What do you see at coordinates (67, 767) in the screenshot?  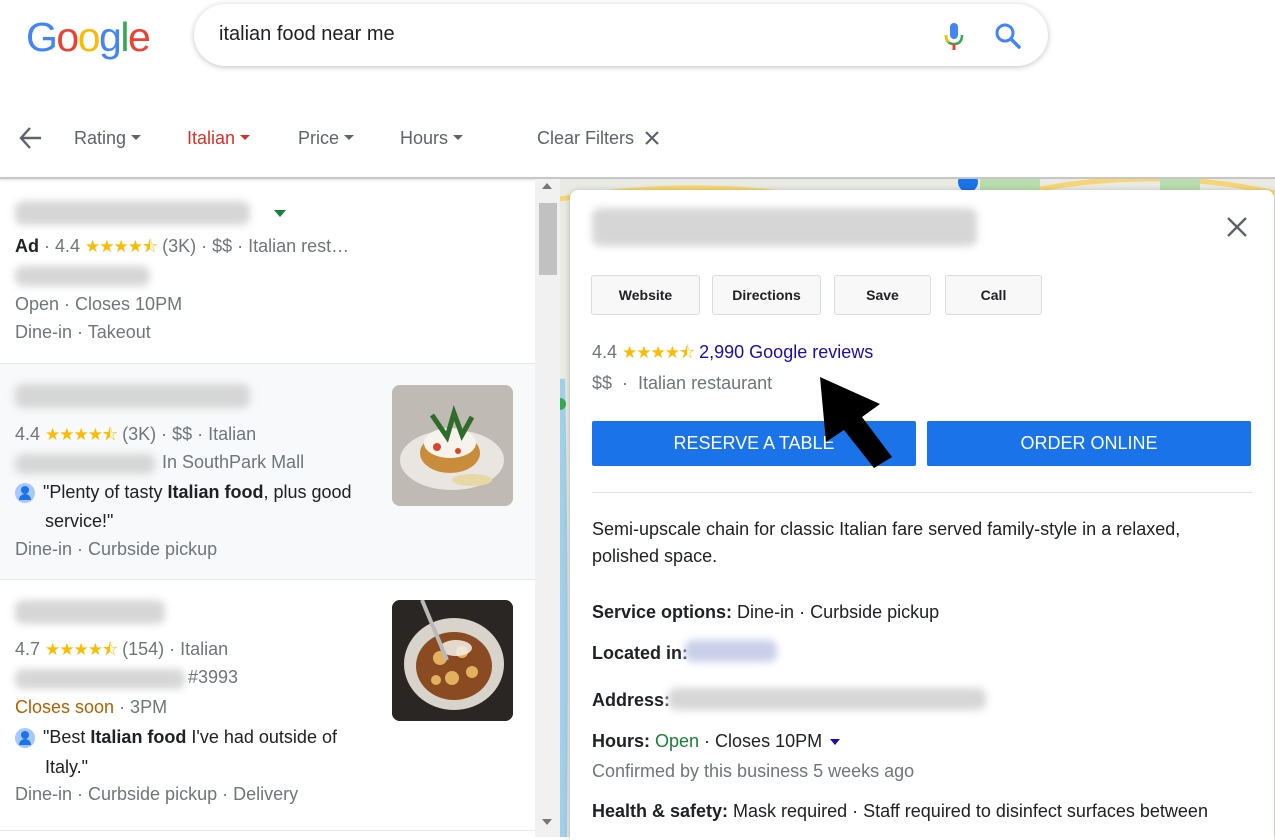 I see `review-line2: Italy."` at bounding box center [67, 767].